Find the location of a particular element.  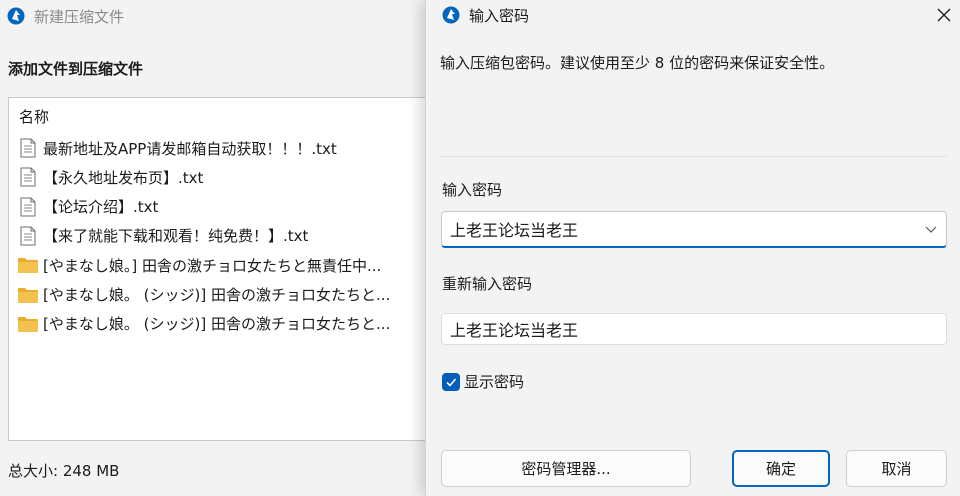

password-combobox is located at coordinates (694, 229).